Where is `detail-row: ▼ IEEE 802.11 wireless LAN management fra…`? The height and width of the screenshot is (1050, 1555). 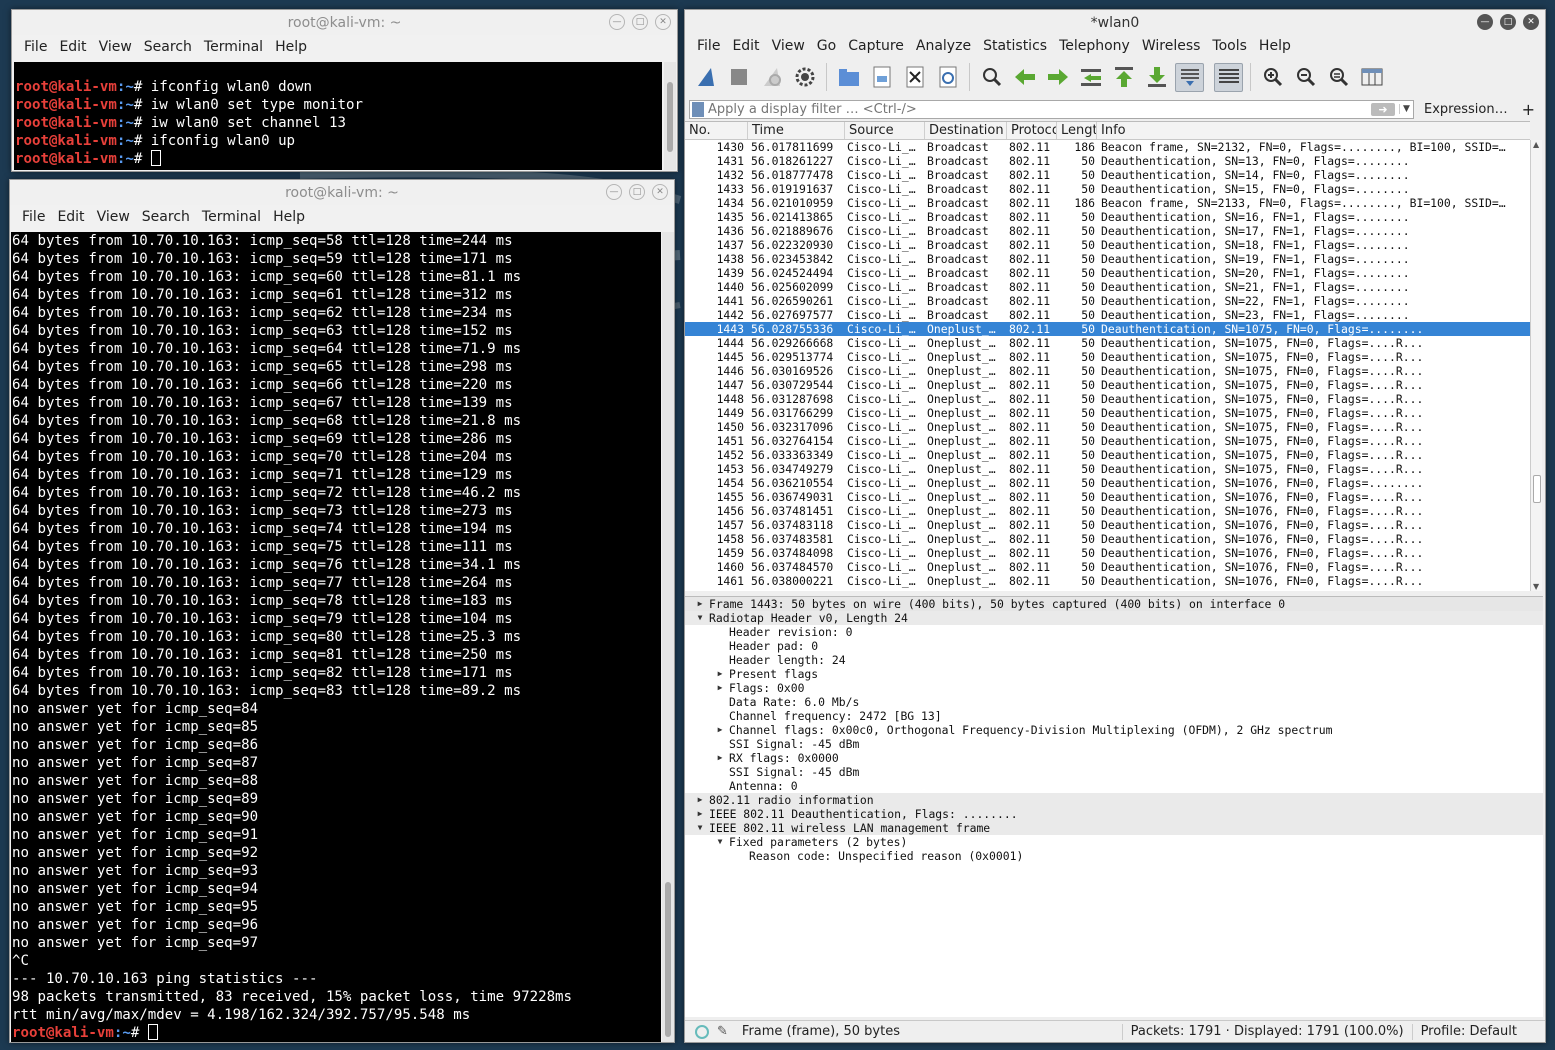 detail-row: ▼ IEEE 802.11 wireless LAN management fra… is located at coordinates (1114, 828).